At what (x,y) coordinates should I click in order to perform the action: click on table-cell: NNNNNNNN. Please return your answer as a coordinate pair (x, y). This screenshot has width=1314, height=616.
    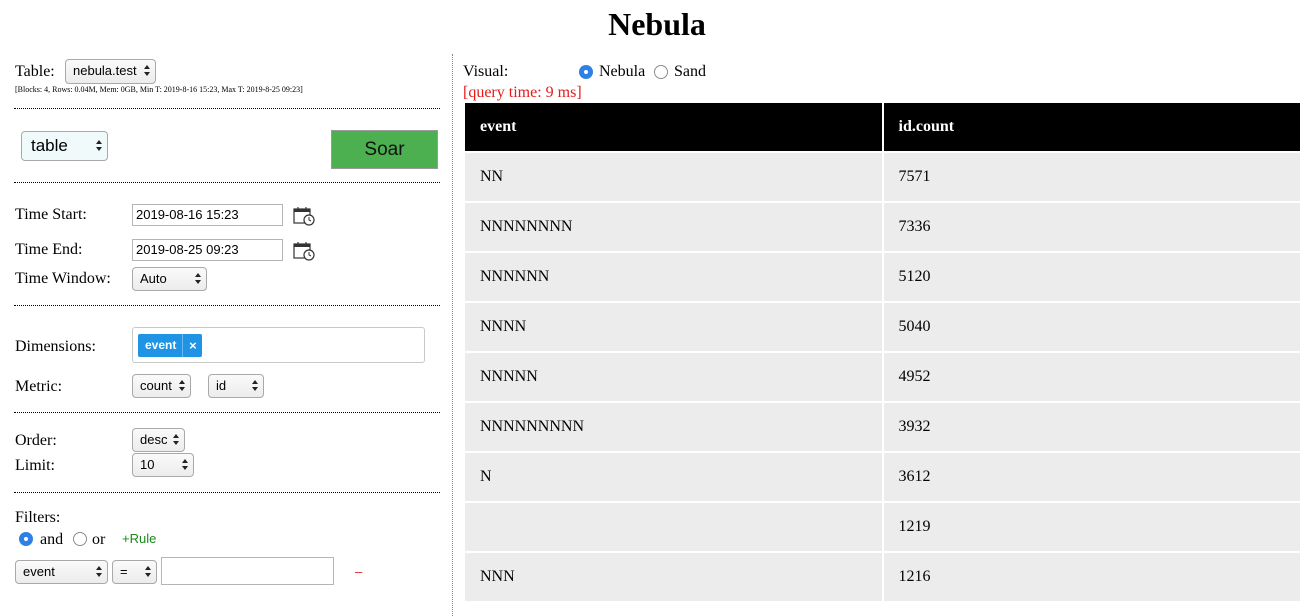
    Looking at the image, I should click on (673, 227).